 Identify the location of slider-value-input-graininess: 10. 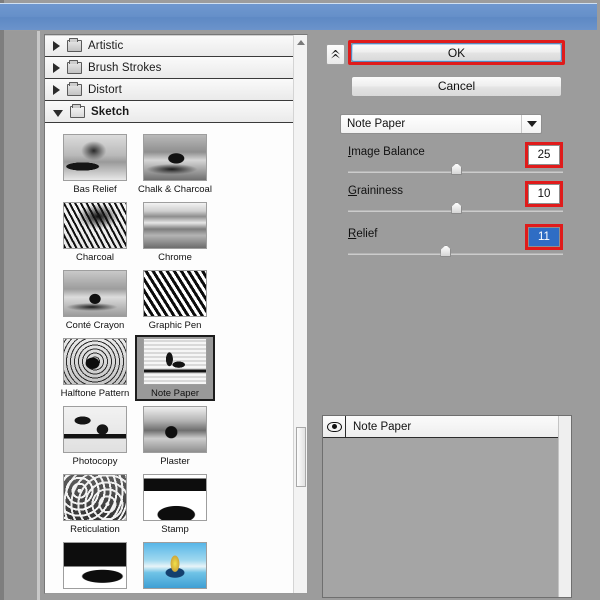
(544, 194).